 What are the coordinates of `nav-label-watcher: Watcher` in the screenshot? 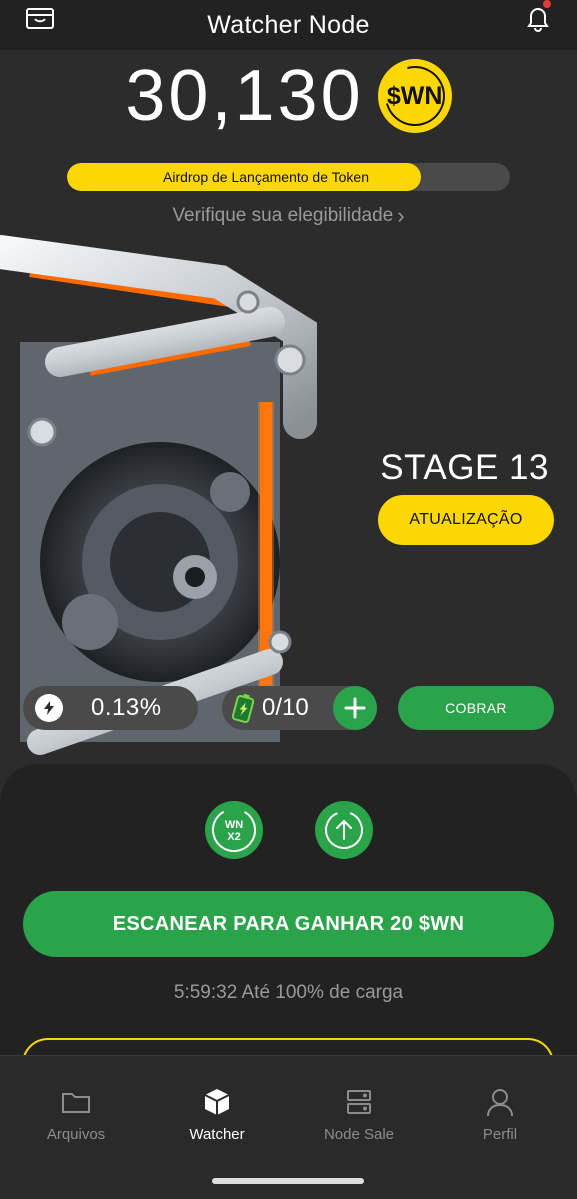 It's located at (217, 1134).